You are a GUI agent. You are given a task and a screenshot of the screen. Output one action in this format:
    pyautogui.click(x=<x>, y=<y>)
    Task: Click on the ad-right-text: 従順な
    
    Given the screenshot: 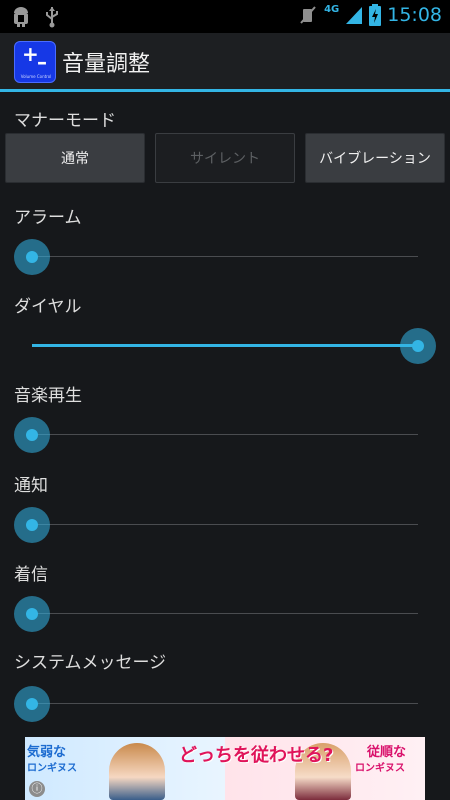 What is the action you would take?
    pyautogui.click(x=387, y=752)
    